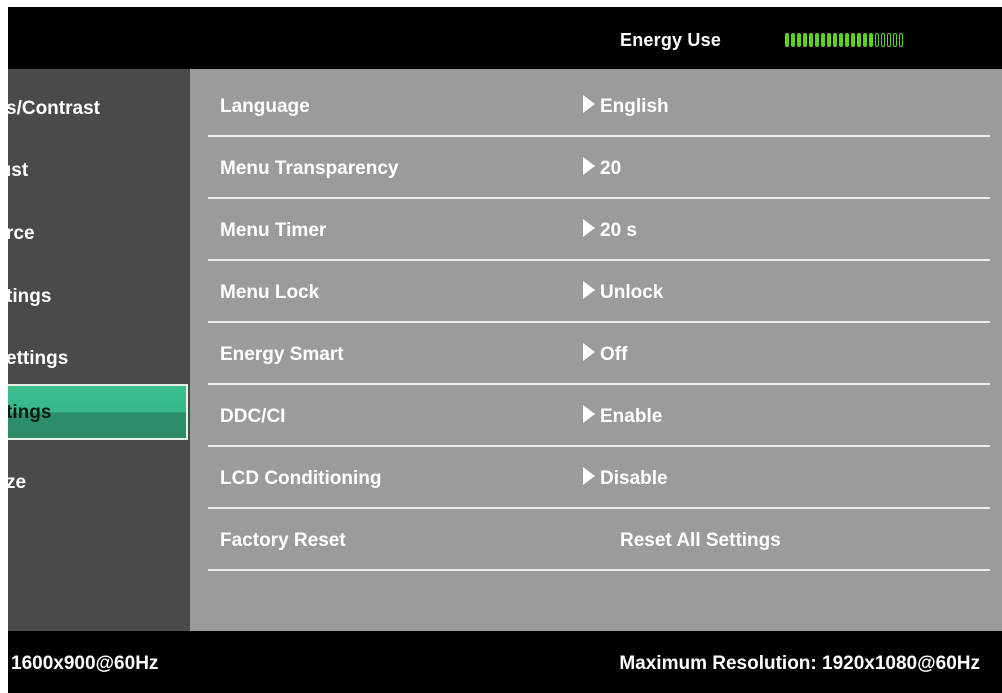  What do you see at coordinates (282, 354) in the screenshot?
I see `setting-label: Energy Smart` at bounding box center [282, 354].